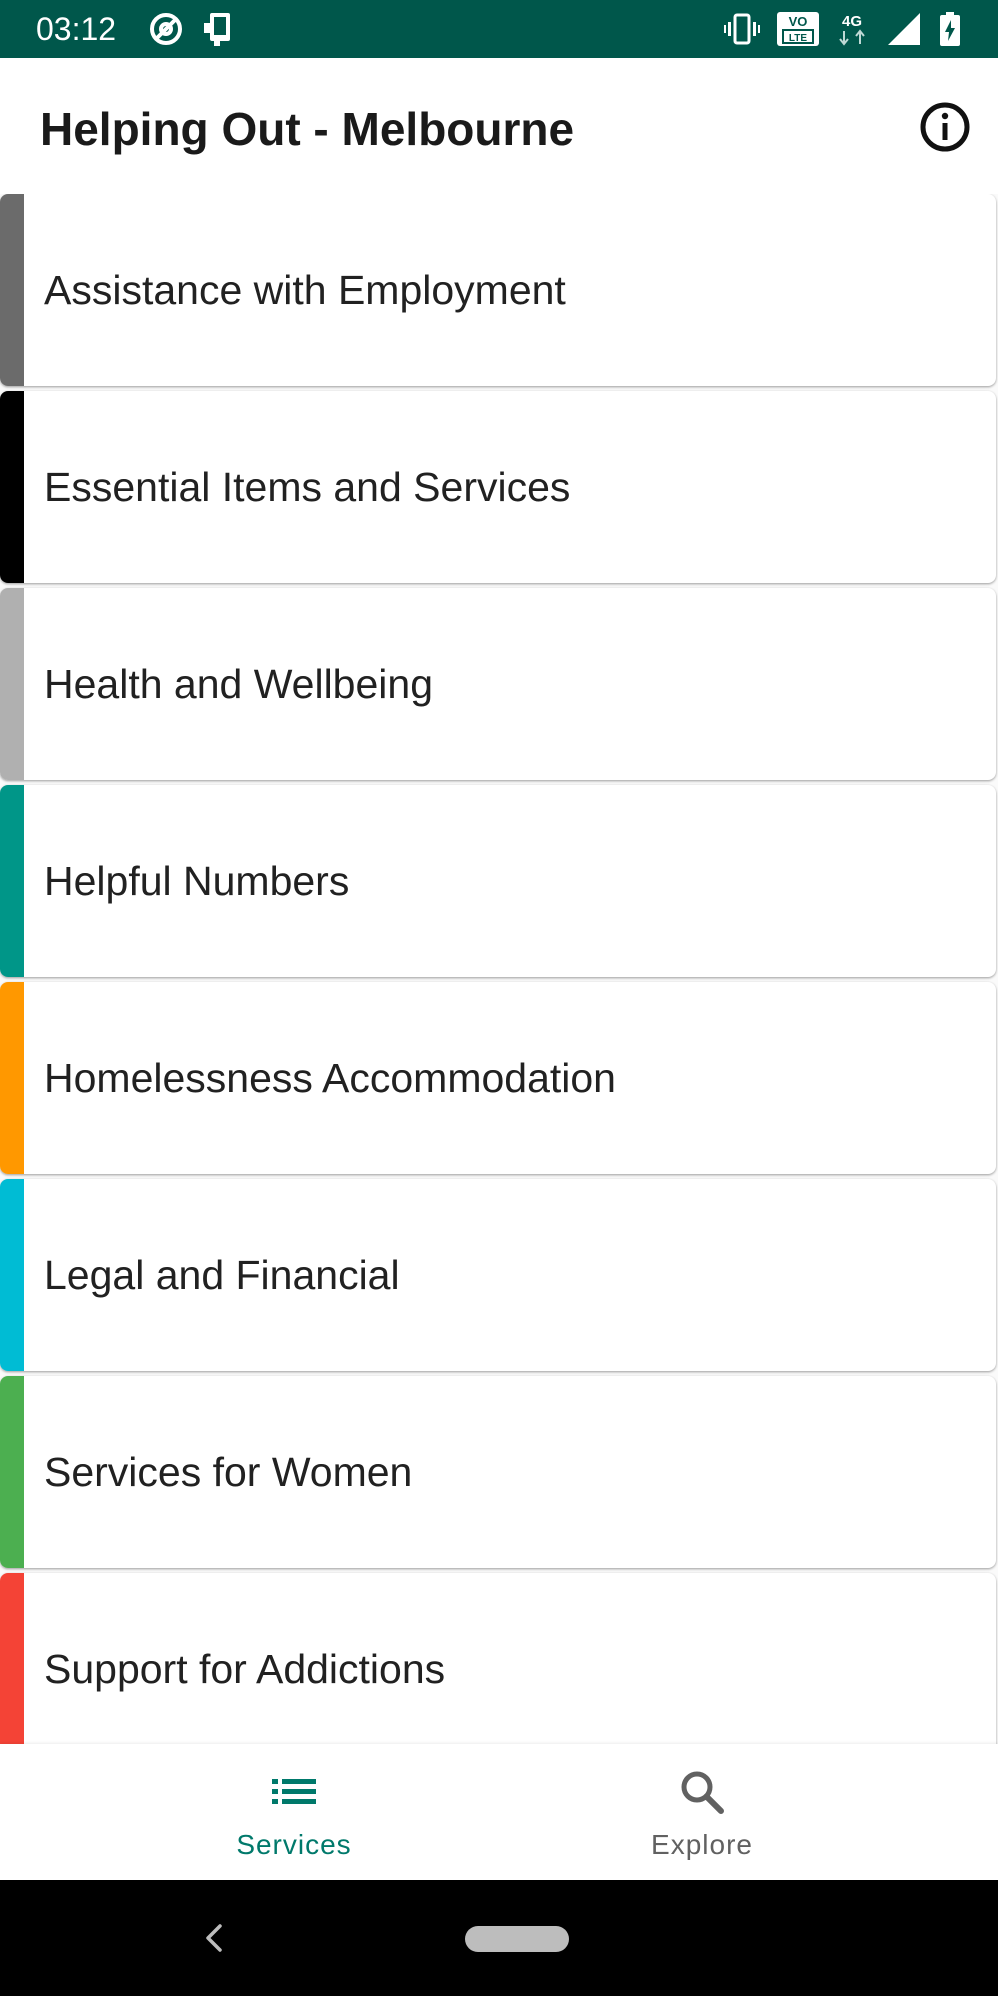 The width and height of the screenshot is (998, 1996). I want to click on service-card-label: Helpful Numbers, so click(197, 881).